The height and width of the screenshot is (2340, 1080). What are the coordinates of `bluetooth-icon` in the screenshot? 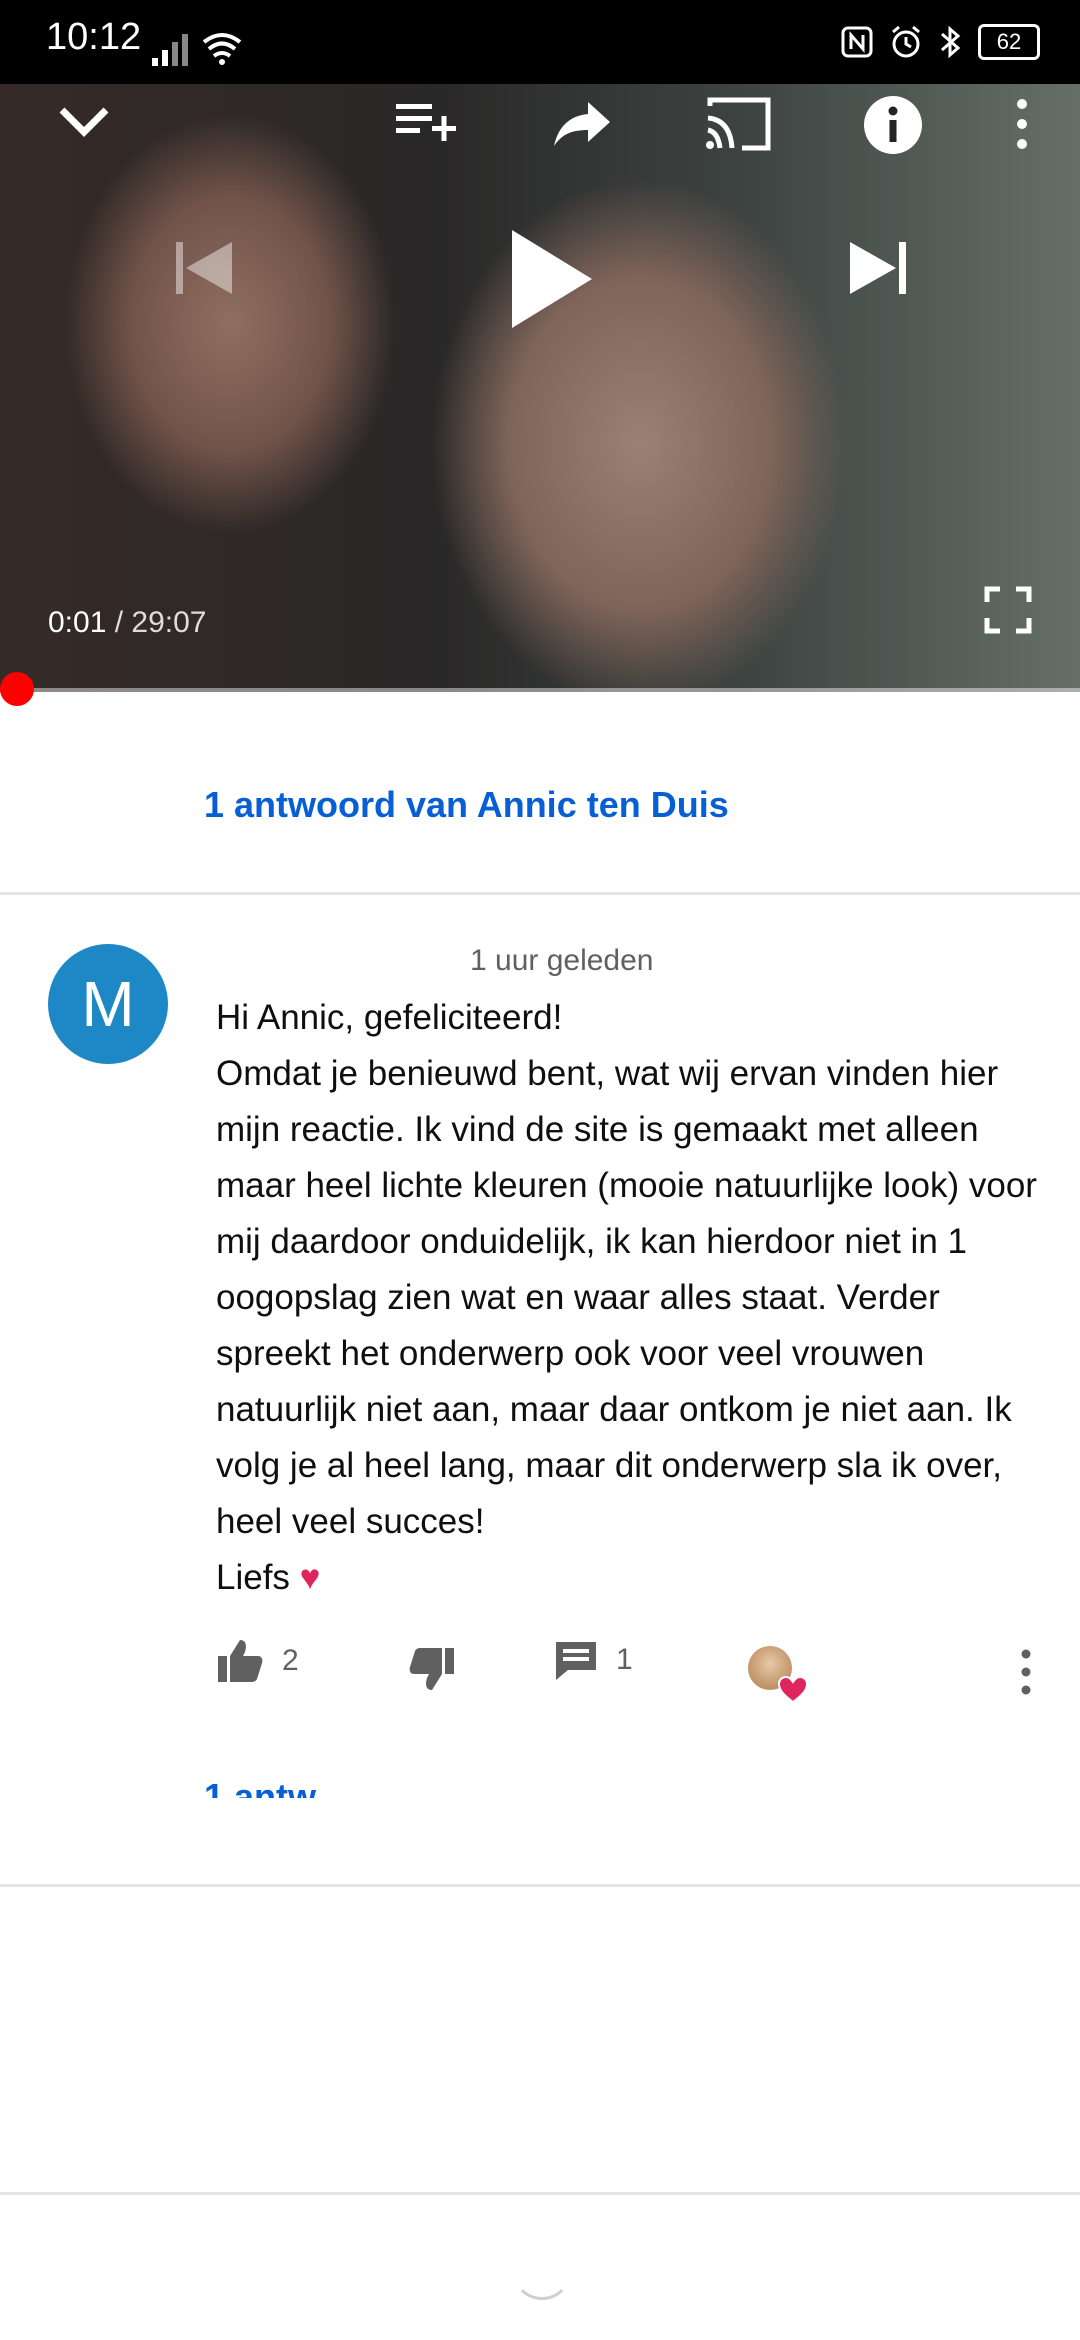 It's located at (951, 42).